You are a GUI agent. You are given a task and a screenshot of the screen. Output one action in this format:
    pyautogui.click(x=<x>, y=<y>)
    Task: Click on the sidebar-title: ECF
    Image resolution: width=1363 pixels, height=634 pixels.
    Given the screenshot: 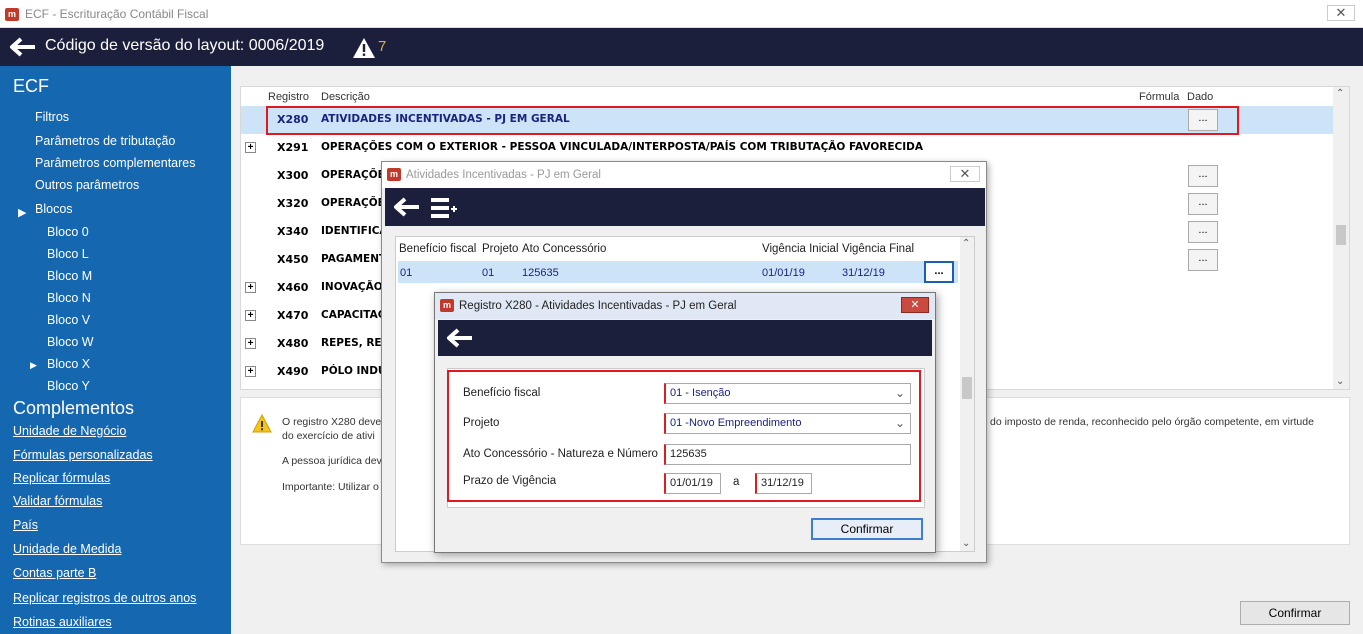 What is the action you would take?
    pyautogui.click(x=31, y=86)
    